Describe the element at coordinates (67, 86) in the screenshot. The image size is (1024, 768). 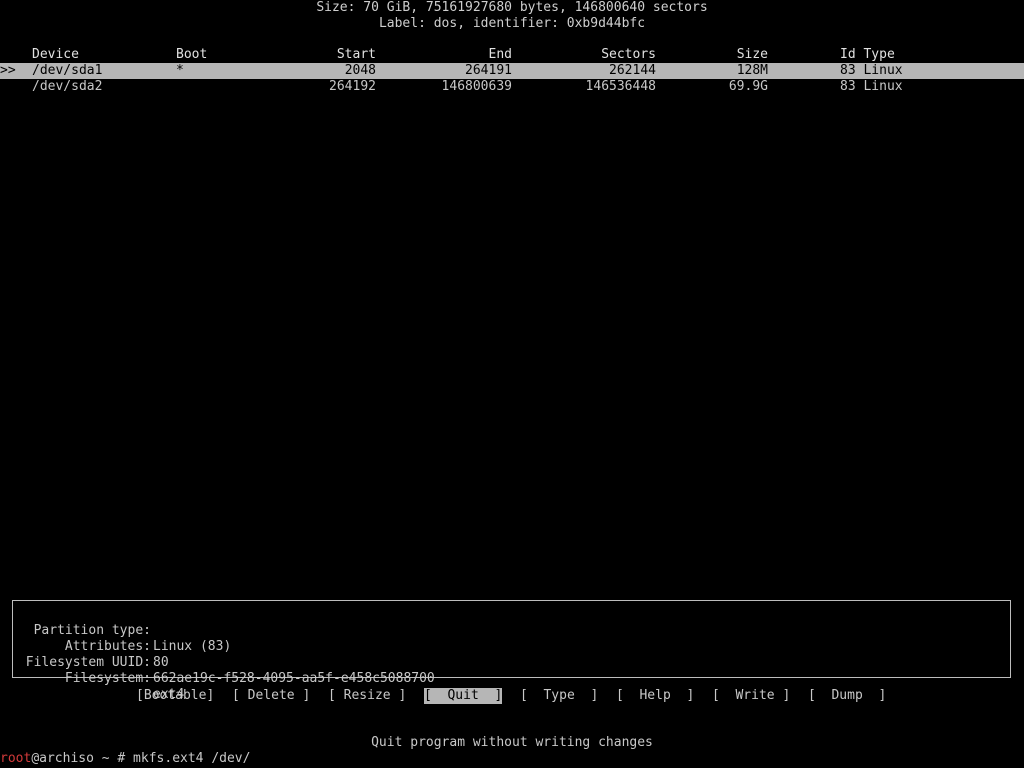
I see `partition-device: /dev/sda2` at that location.